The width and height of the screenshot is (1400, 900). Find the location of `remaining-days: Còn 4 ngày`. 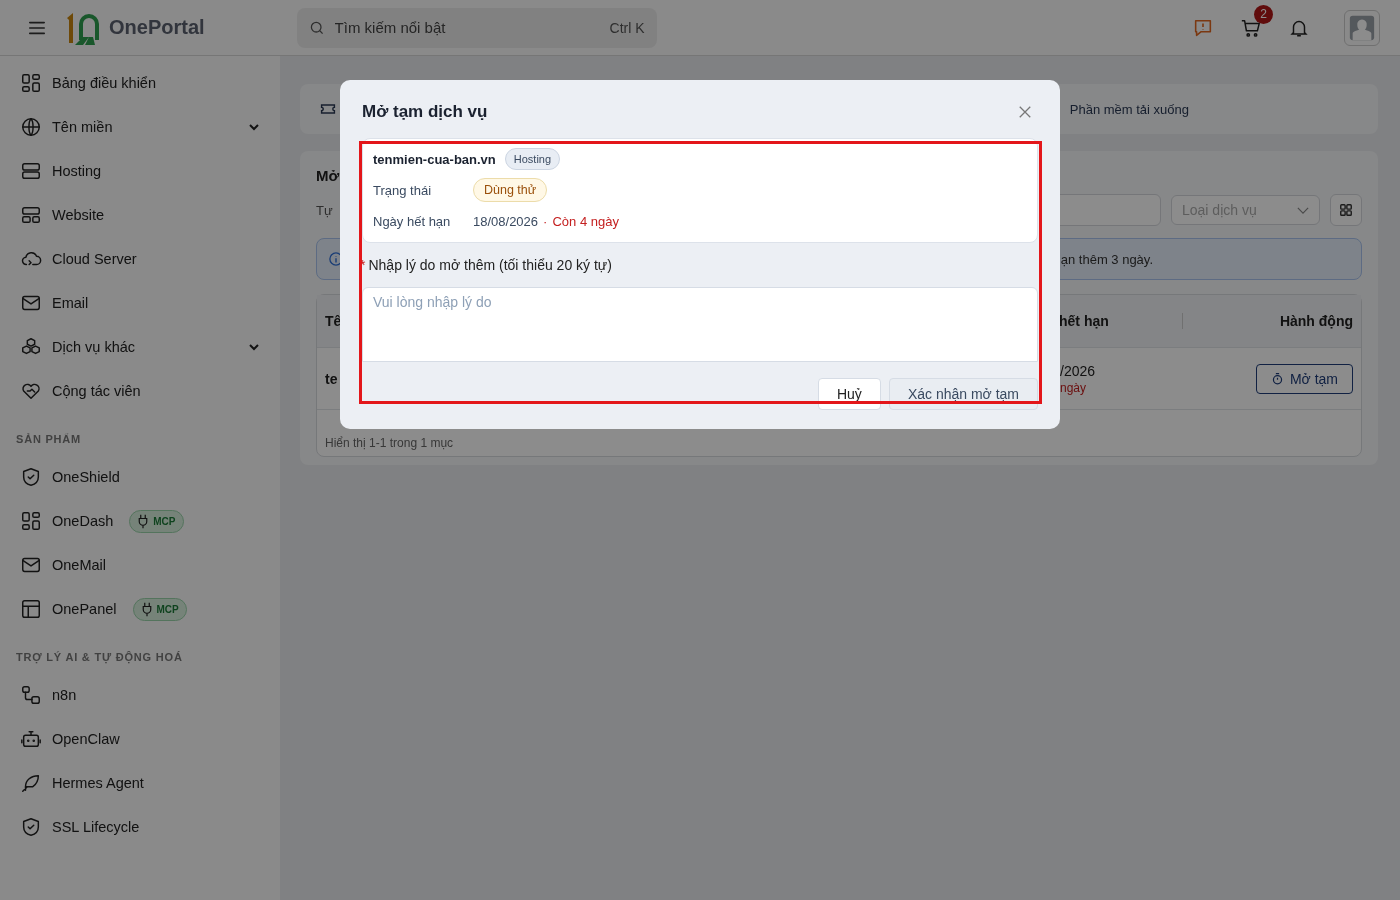

remaining-days: Còn 4 ngày is located at coordinates (585, 221).